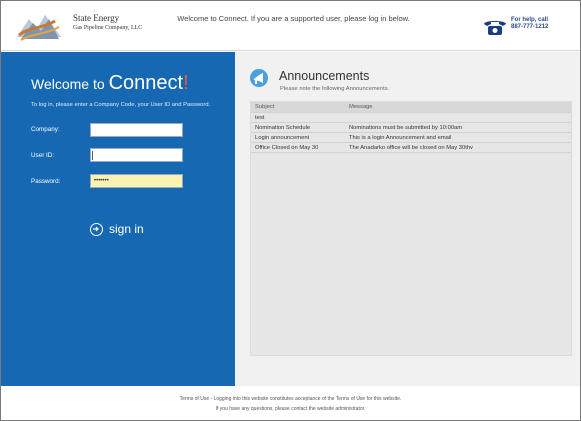 The image size is (581, 421). What do you see at coordinates (287, 148) in the screenshot?
I see `cell-subject: Office Closed on May 30` at bounding box center [287, 148].